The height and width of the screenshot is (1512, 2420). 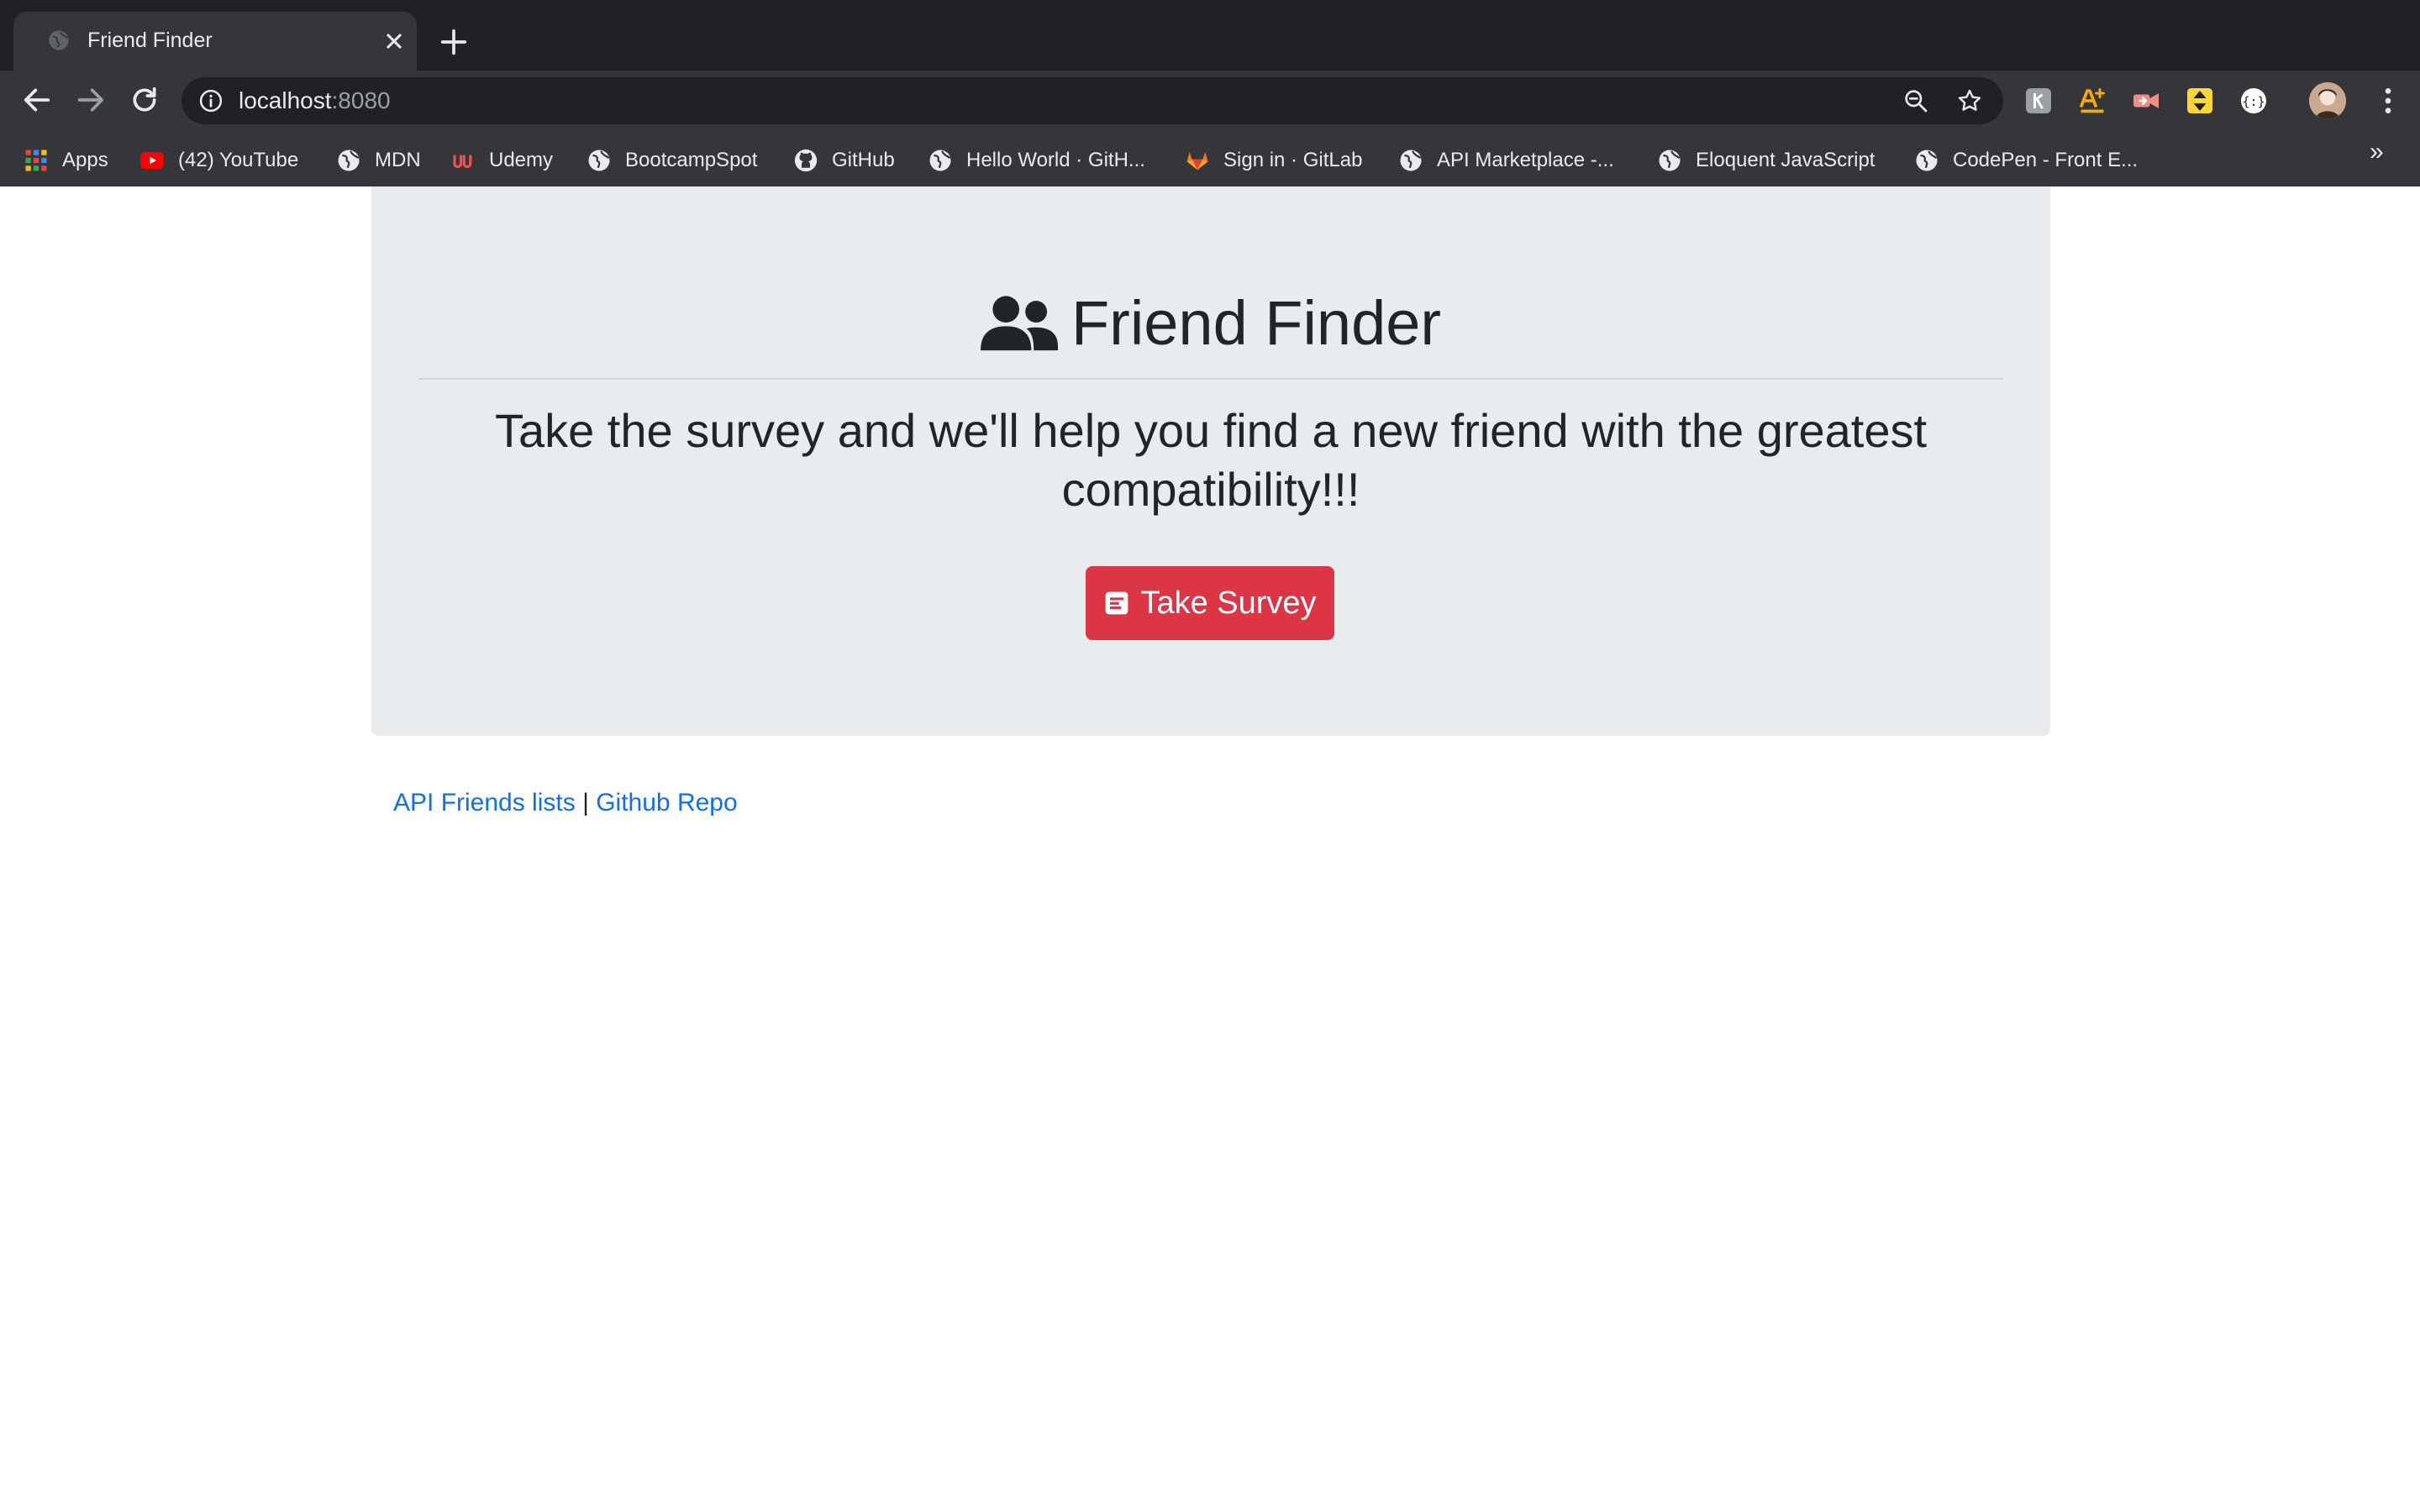 I want to click on bookmark-label: GitHub, so click(x=864, y=160).